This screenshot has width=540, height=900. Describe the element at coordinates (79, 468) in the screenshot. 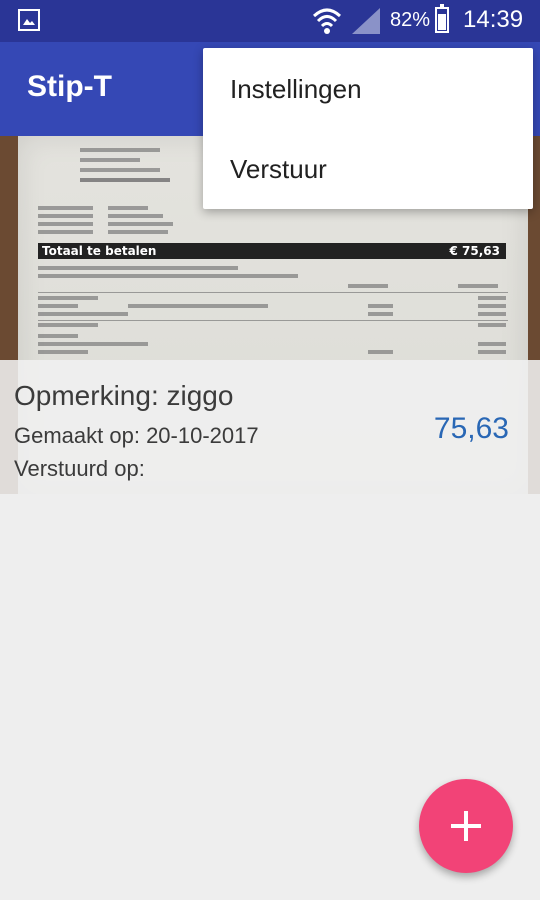

I see `sent-date: Verstuurd op:` at that location.